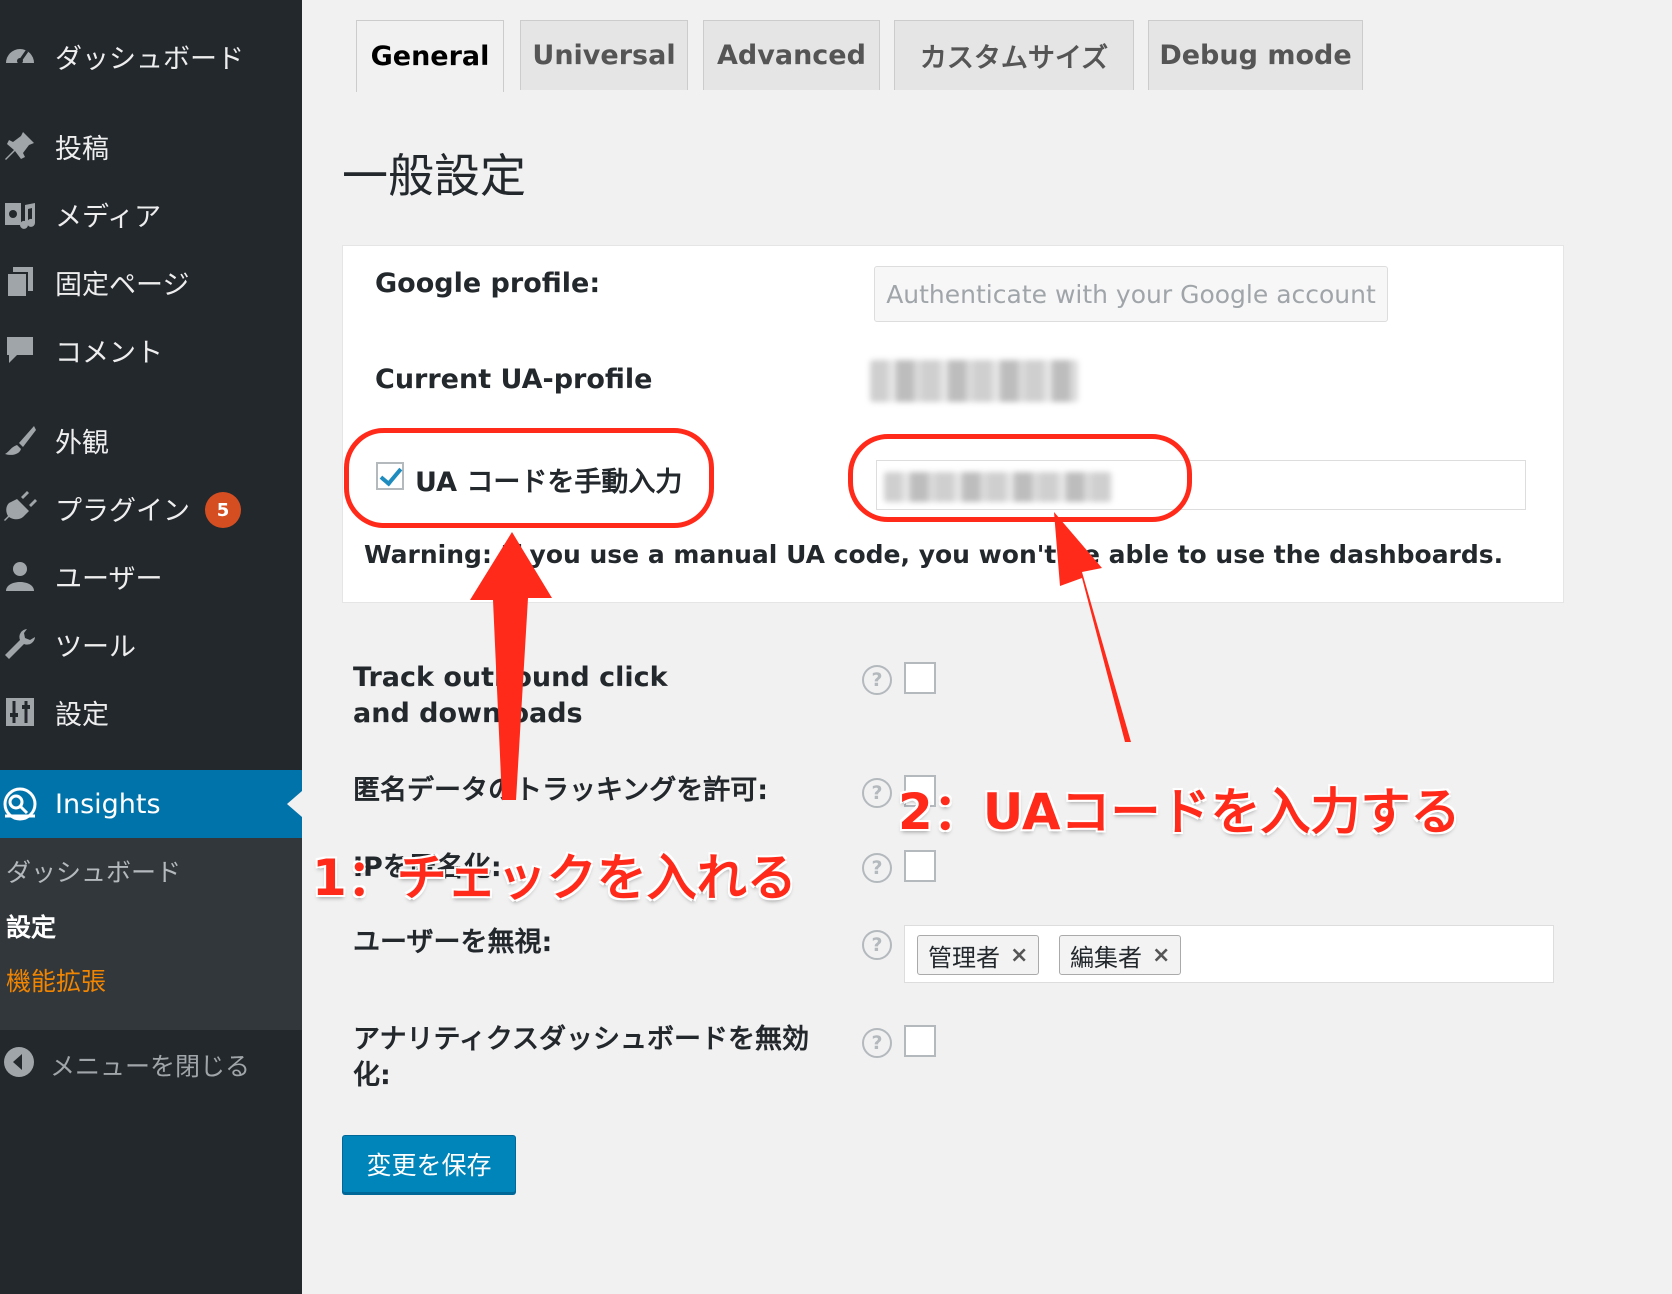 The image size is (1672, 1294). Describe the element at coordinates (151, 644) in the screenshot. I see `sidebar-item-tools: ツール` at that location.